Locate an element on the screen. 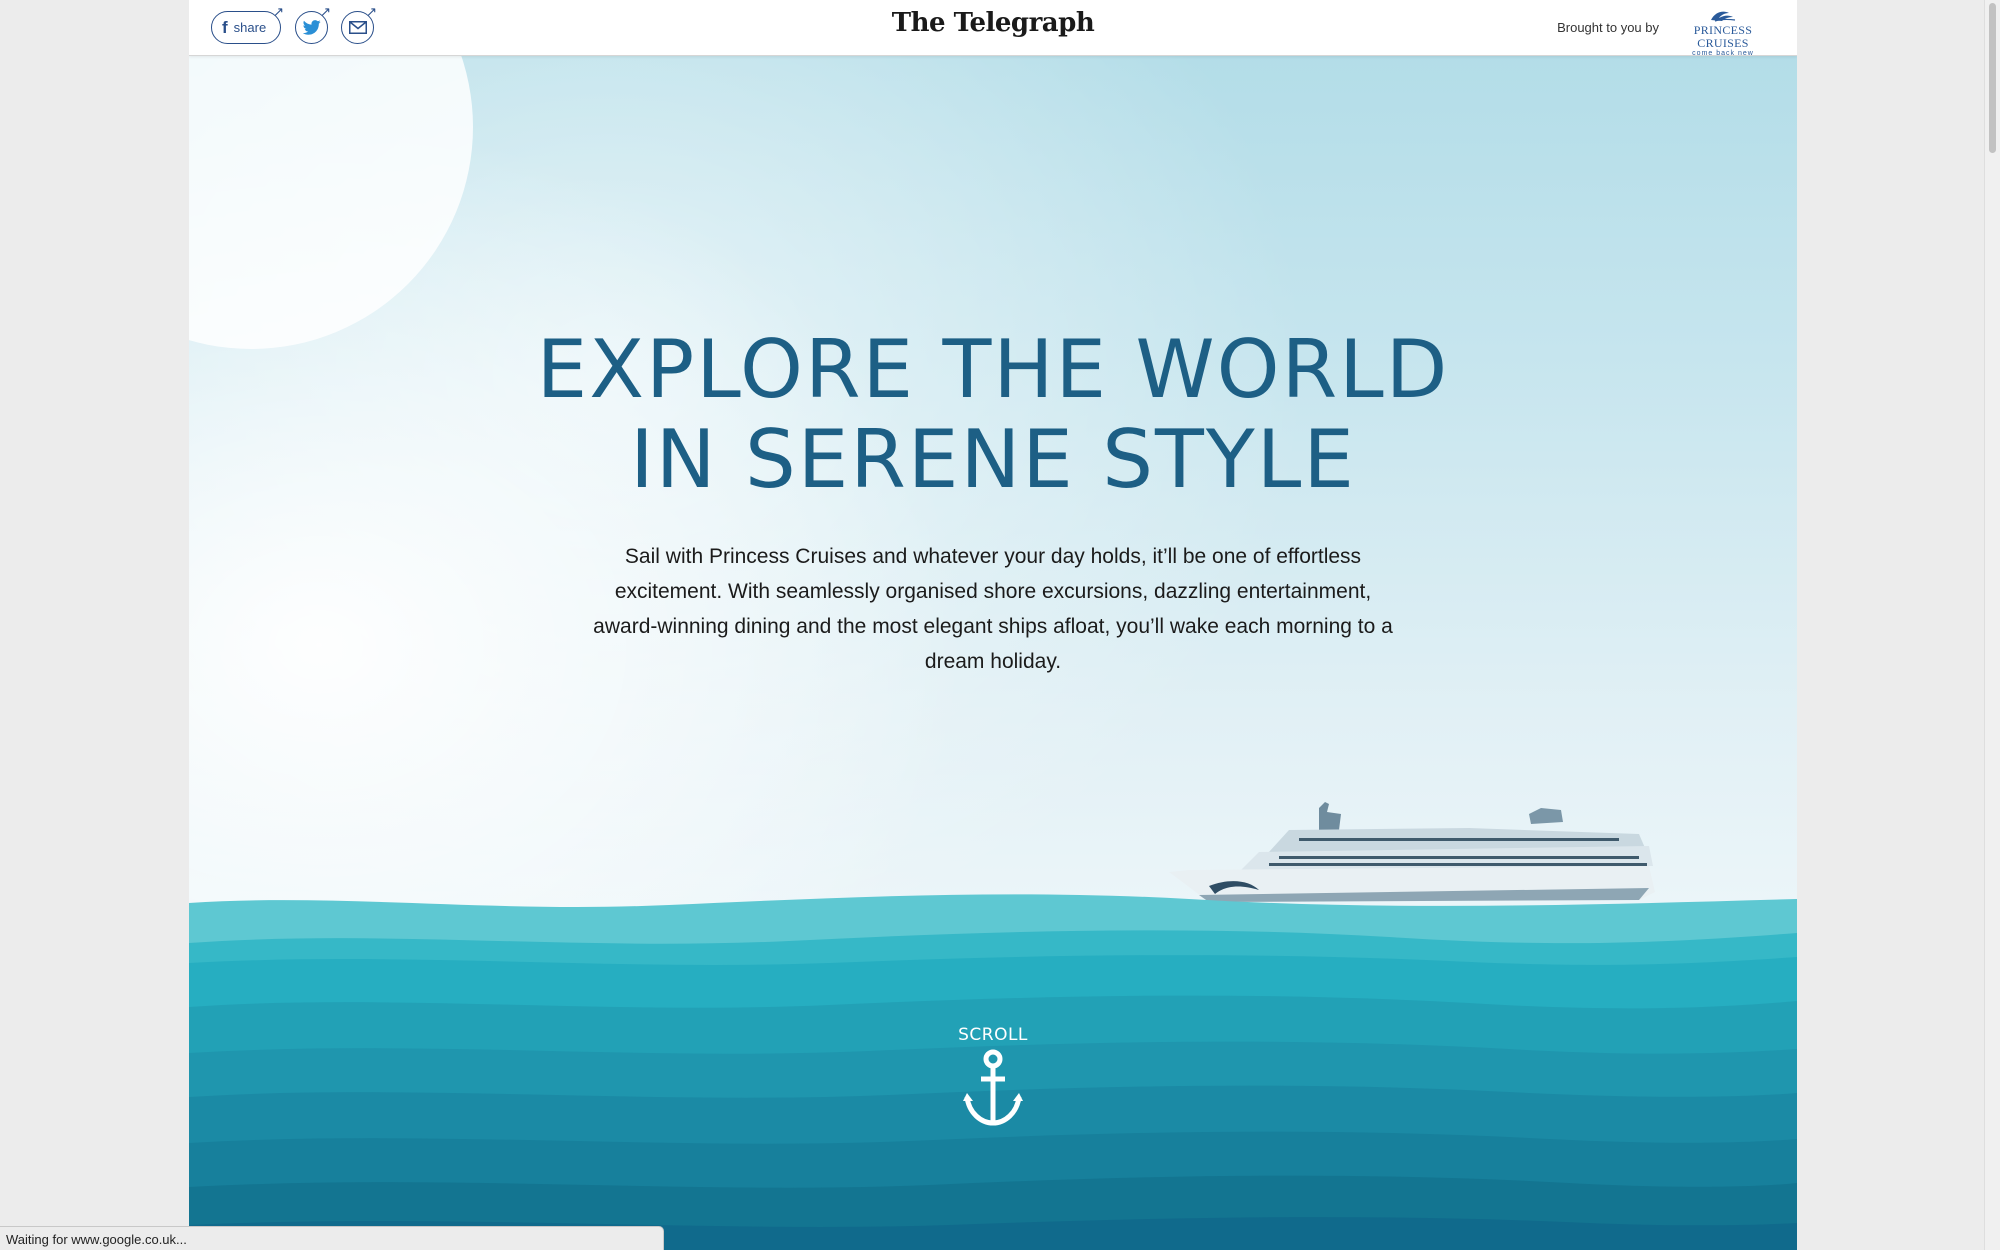  facebook-share-button: f share ↗ is located at coordinates (247, 24).